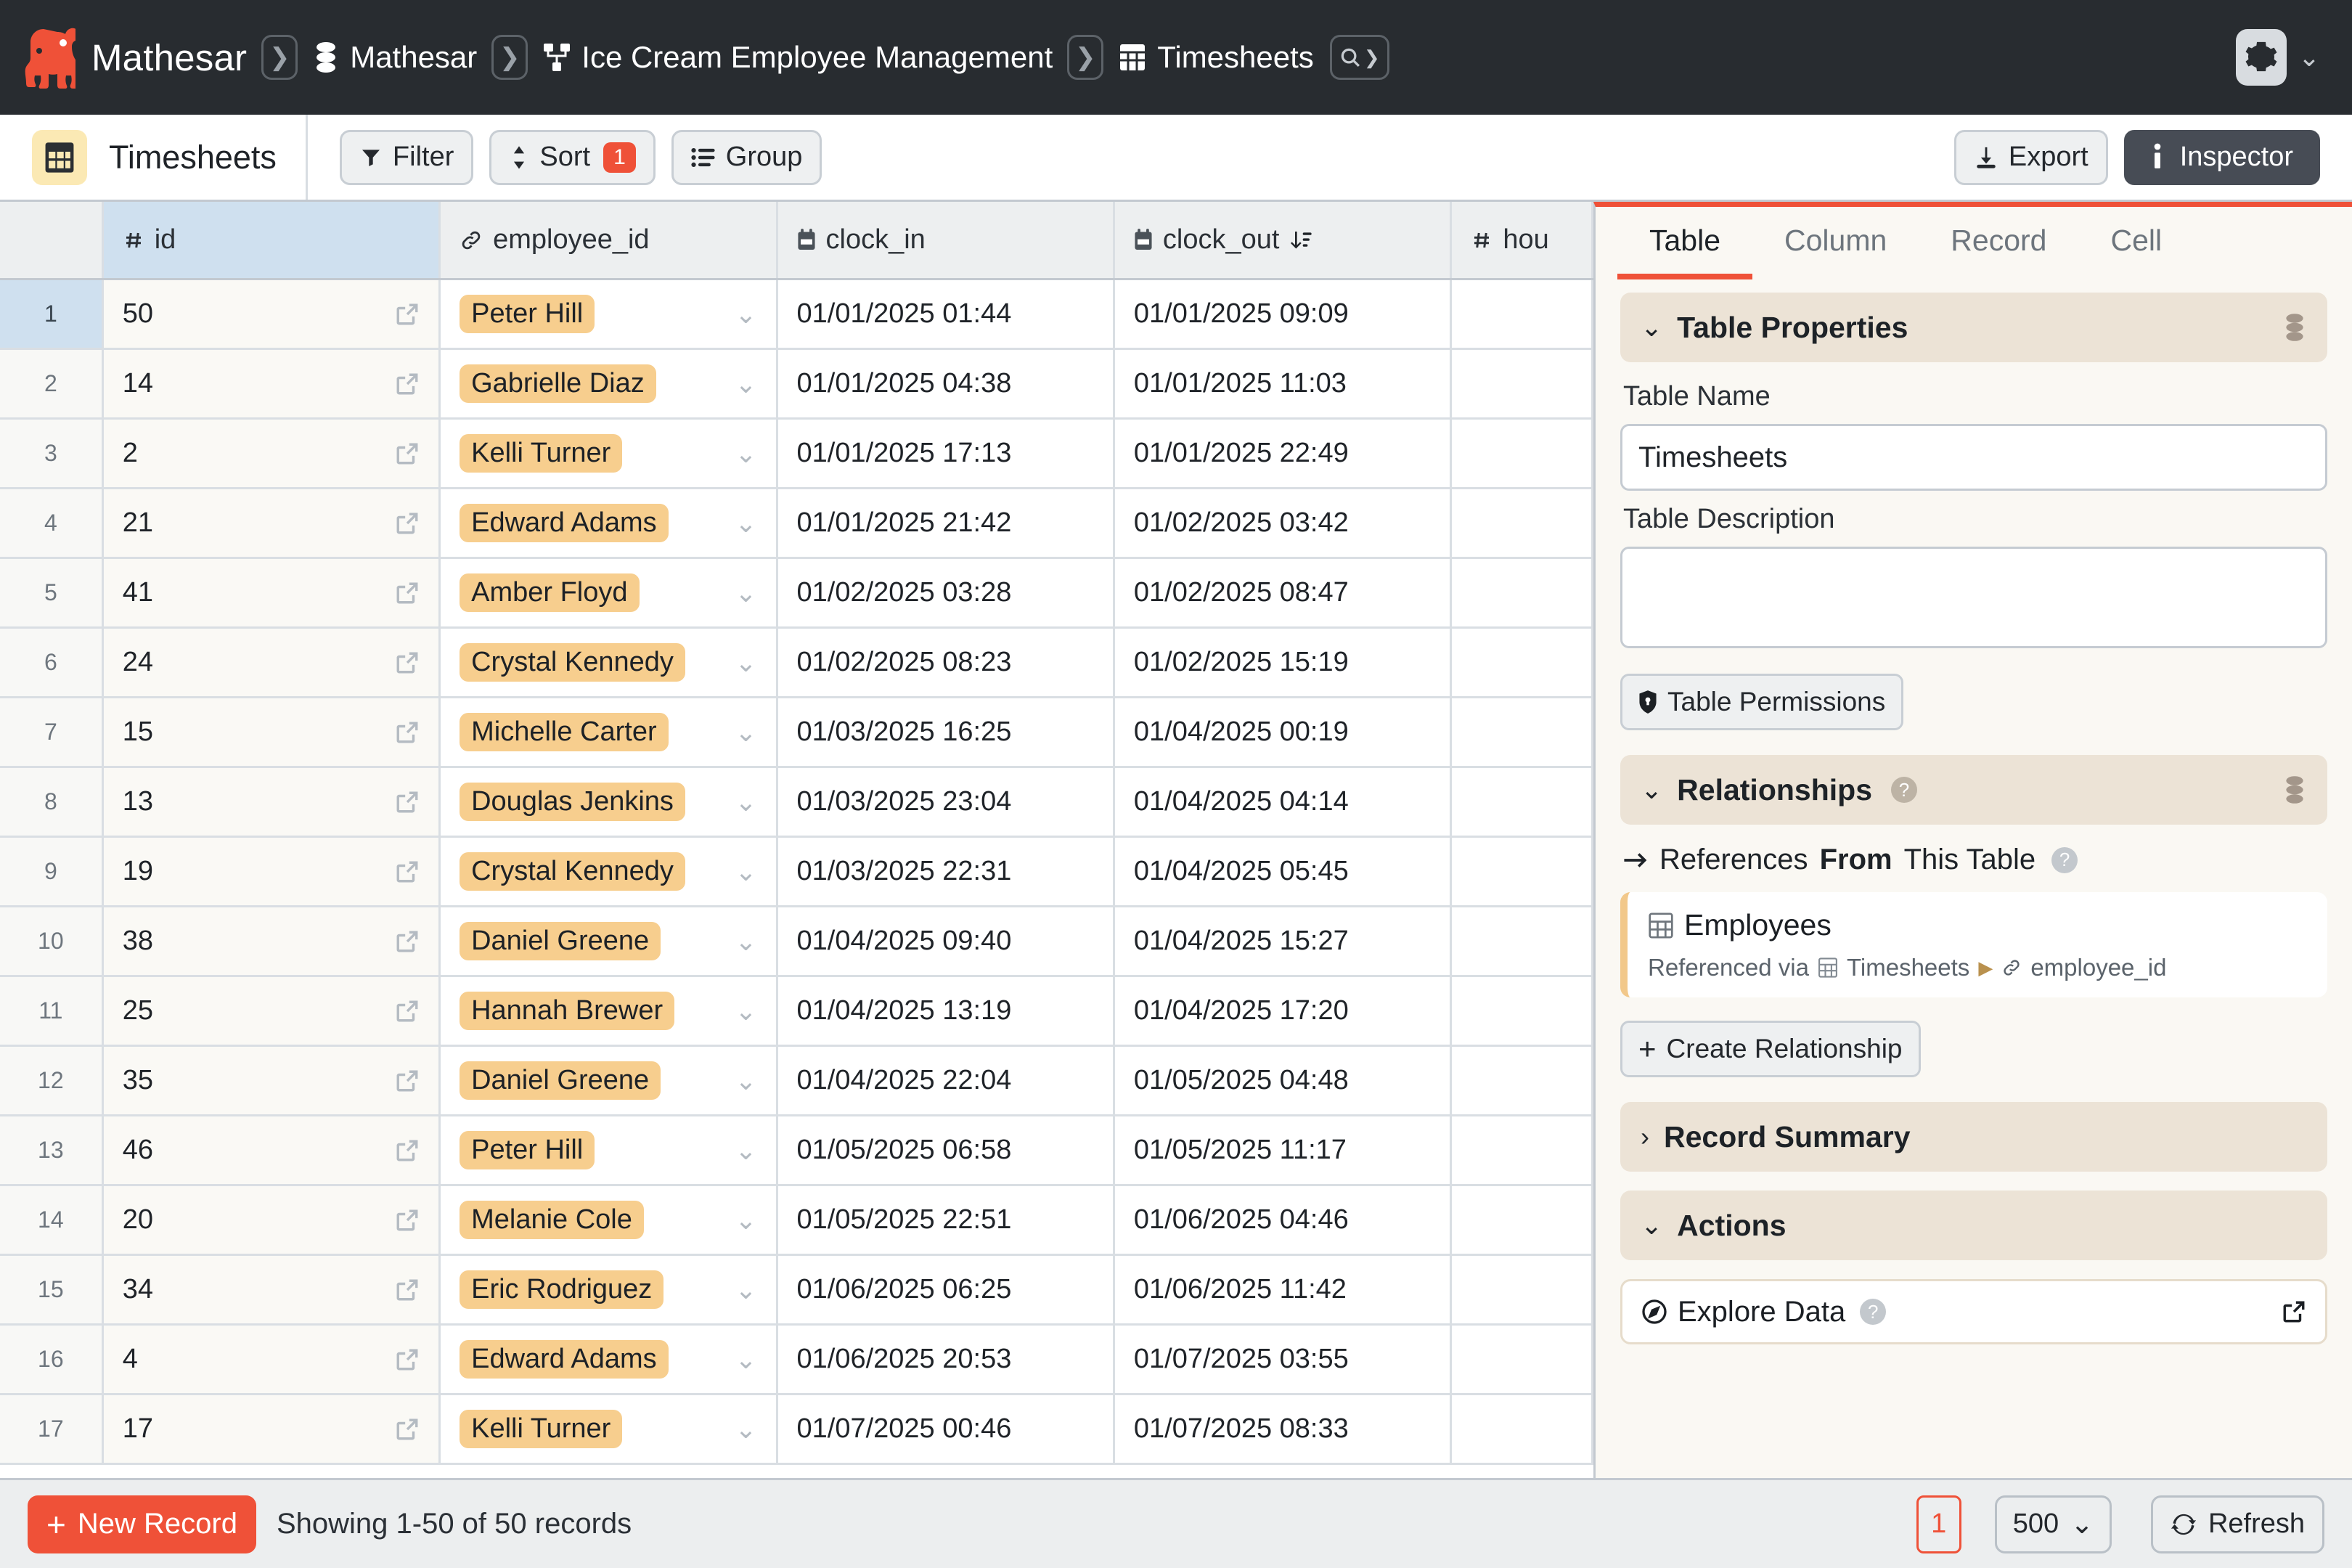  I want to click on cell-clock-out: 01/07/2025 03:55, so click(1284, 1360).